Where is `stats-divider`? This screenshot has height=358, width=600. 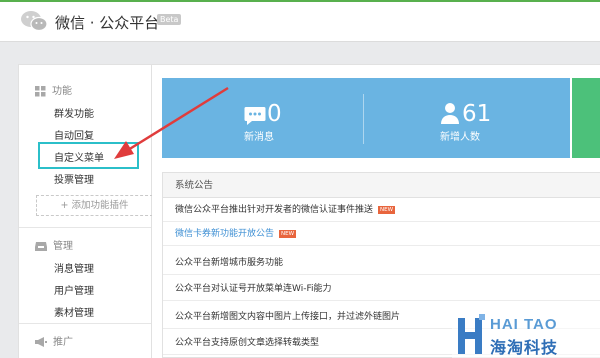
stats-divider is located at coordinates (363, 119).